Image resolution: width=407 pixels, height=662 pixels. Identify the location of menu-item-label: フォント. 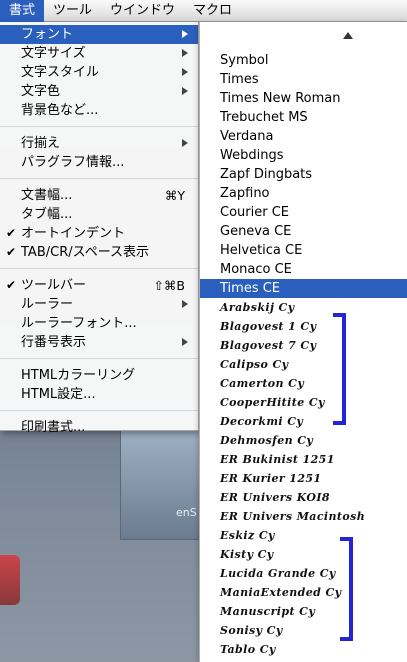
(47, 34).